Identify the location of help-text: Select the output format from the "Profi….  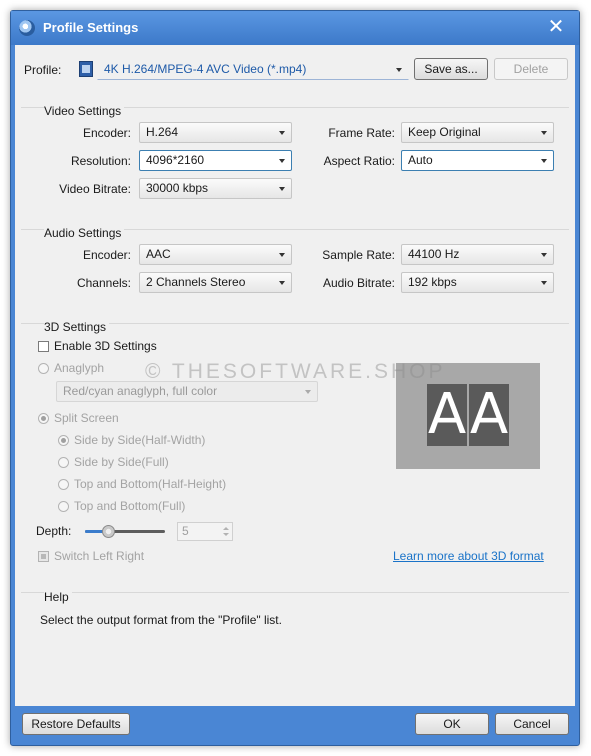
(161, 620).